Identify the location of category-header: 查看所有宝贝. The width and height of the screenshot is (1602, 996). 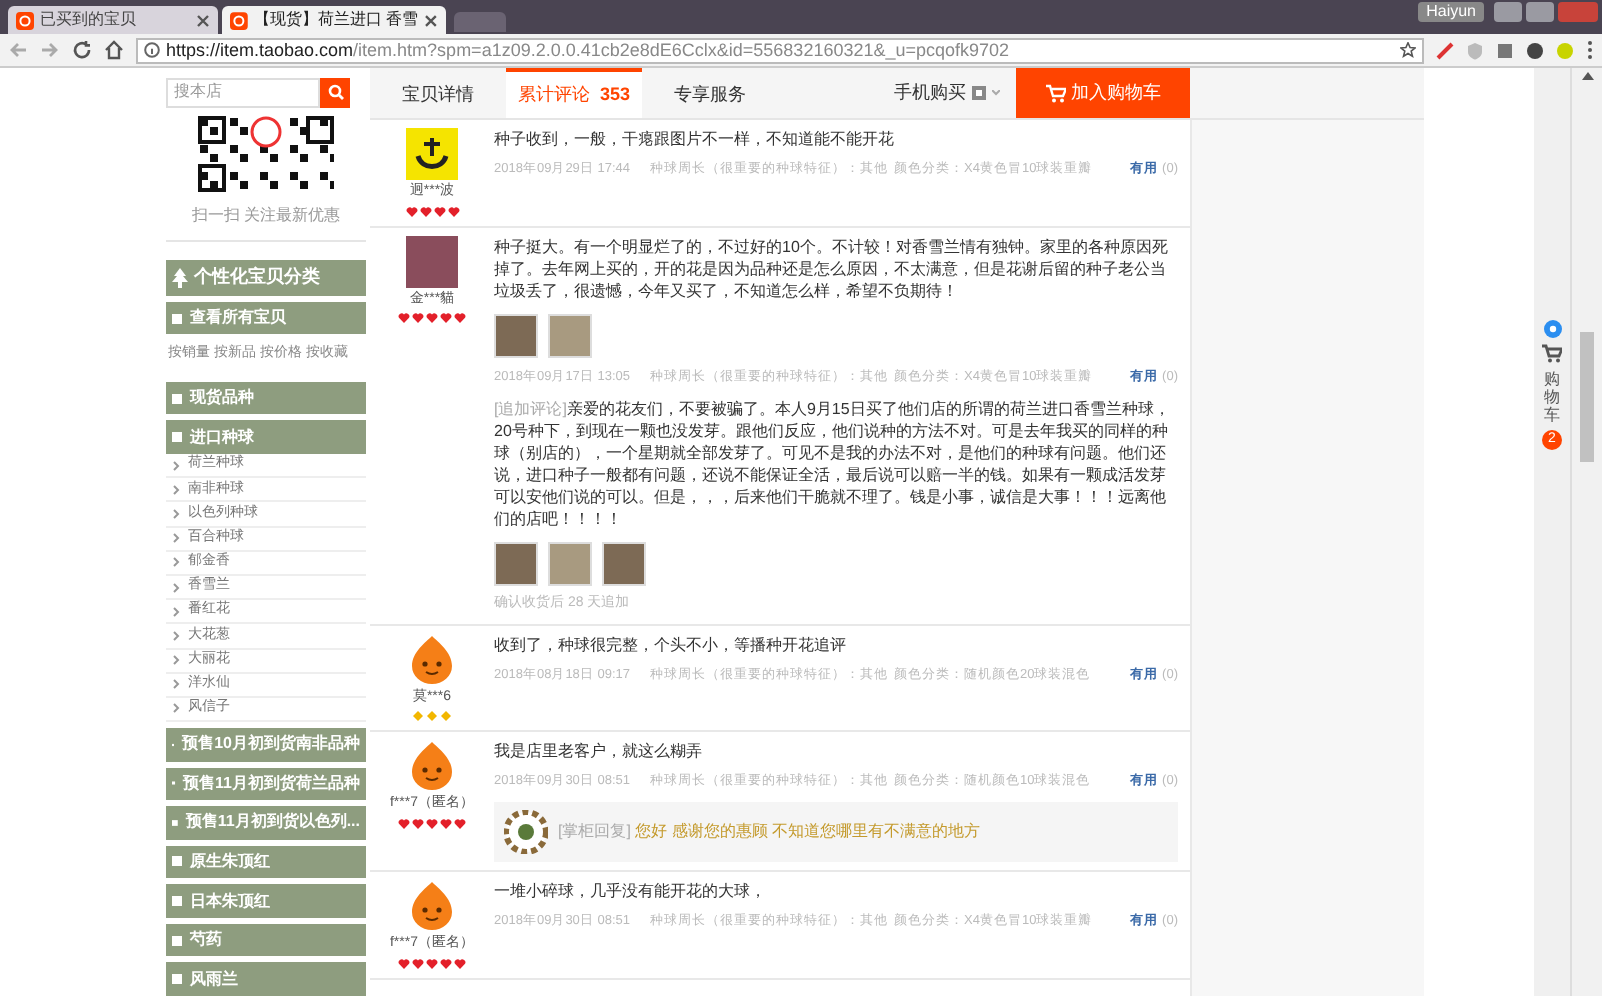
(266, 318).